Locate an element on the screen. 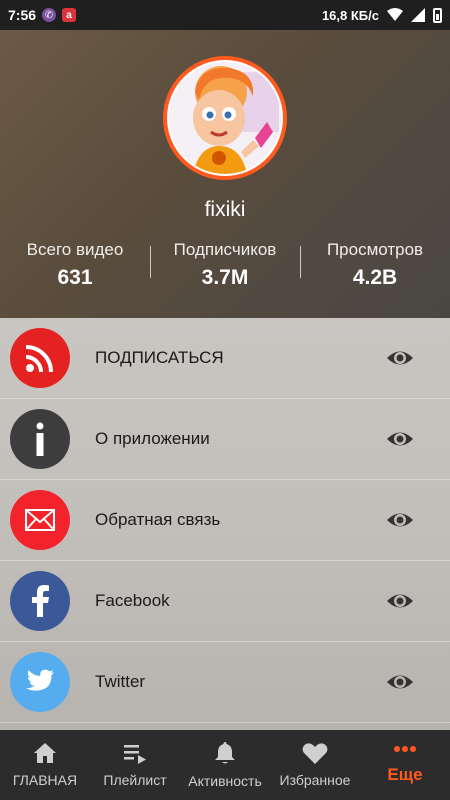 Image resolution: width=450 pixels, height=800 pixels. nav-favorites: Избранное is located at coordinates (315, 765).